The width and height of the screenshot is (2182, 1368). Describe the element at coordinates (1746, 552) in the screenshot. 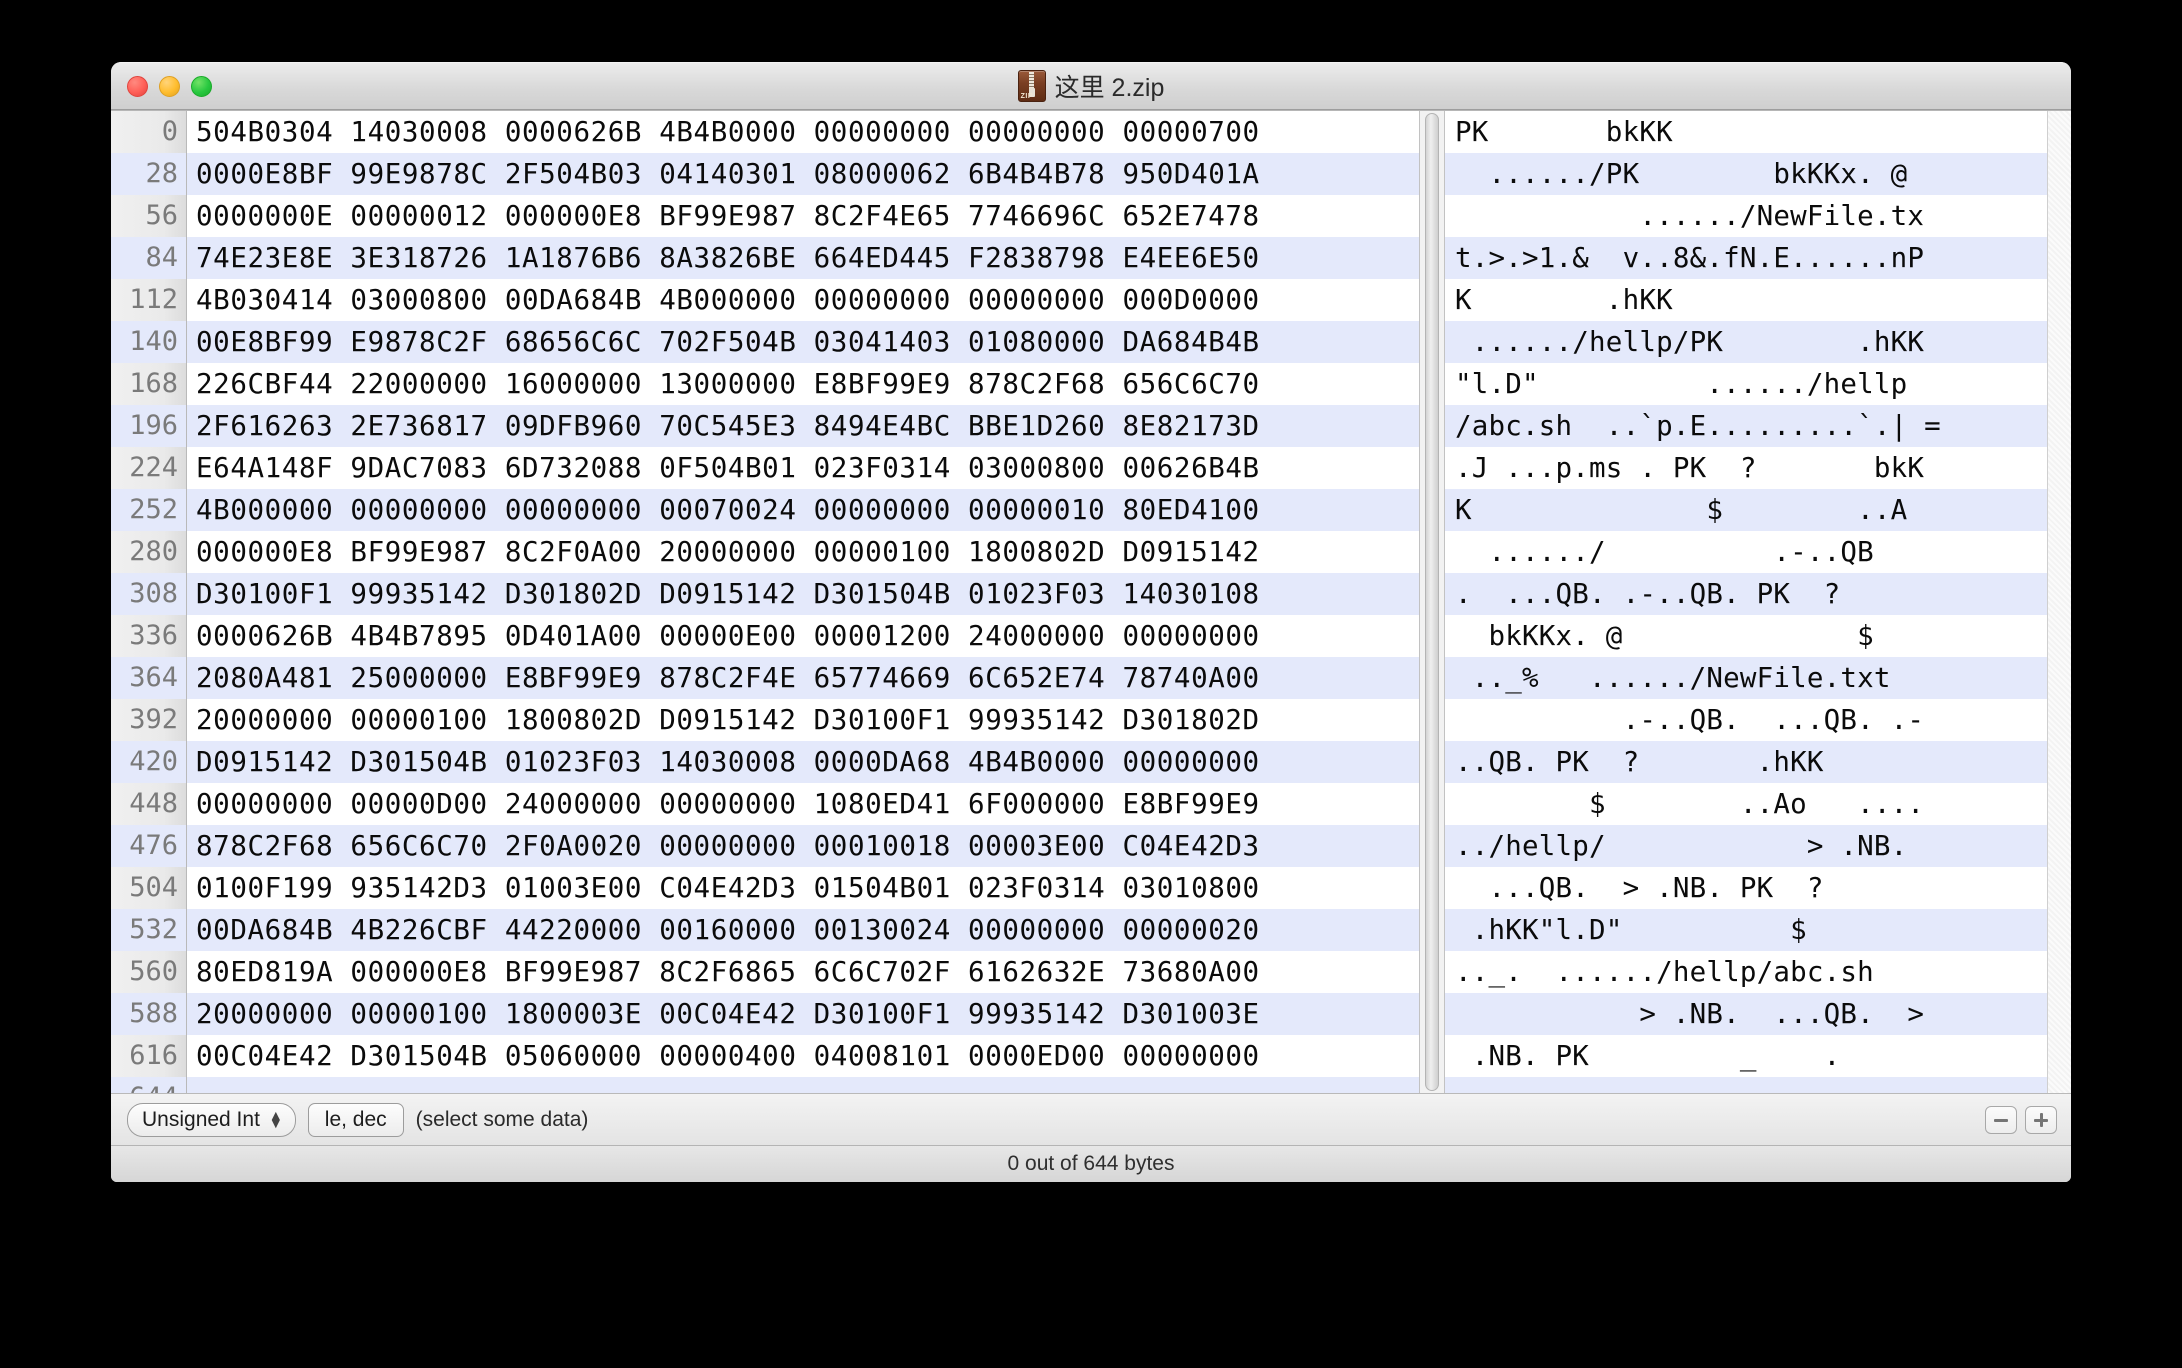

I see `ascii-row: ....../ .-..QB` at that location.